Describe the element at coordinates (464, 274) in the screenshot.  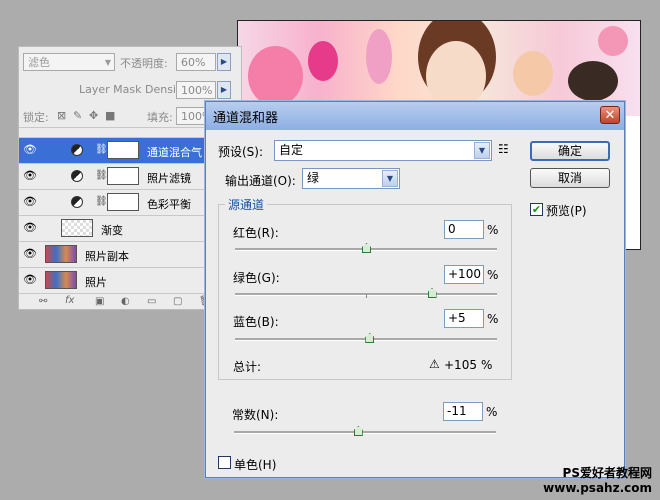
I see `green-input: +100` at that location.